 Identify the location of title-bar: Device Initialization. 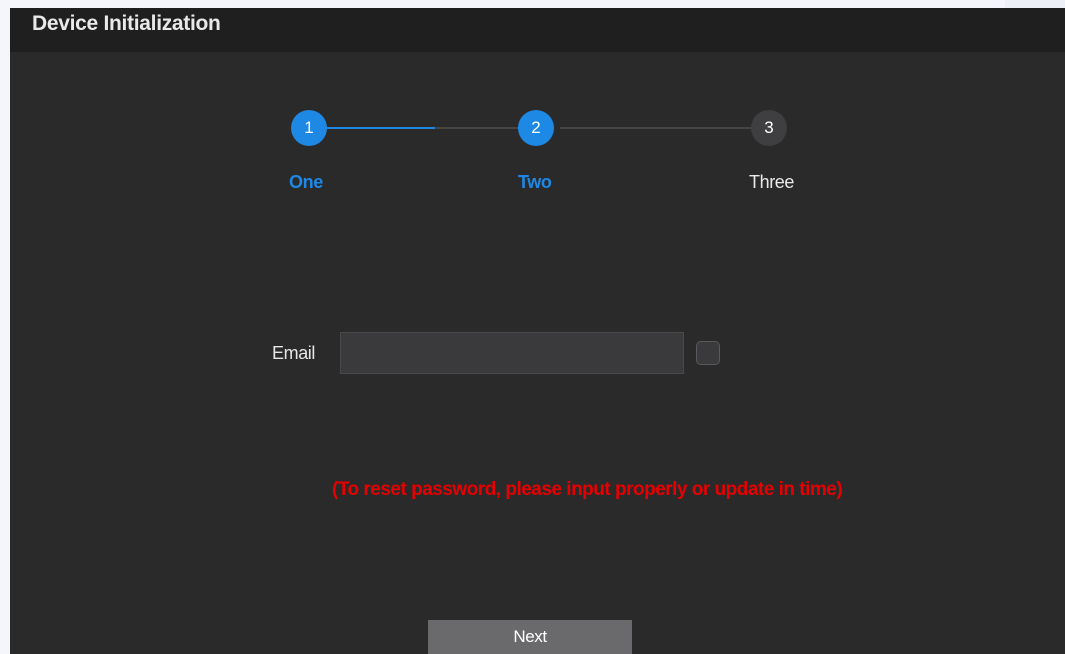
(537, 30).